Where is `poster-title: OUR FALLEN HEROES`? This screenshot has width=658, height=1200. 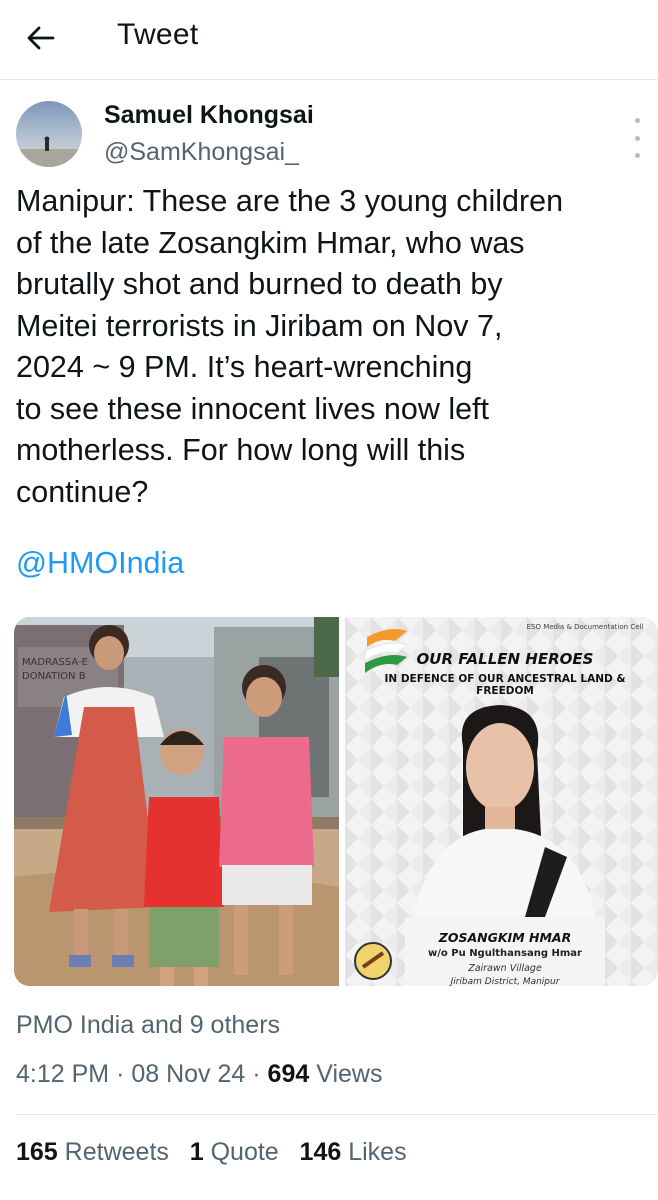 poster-title: OUR FALLEN HEROES is located at coordinates (505, 659).